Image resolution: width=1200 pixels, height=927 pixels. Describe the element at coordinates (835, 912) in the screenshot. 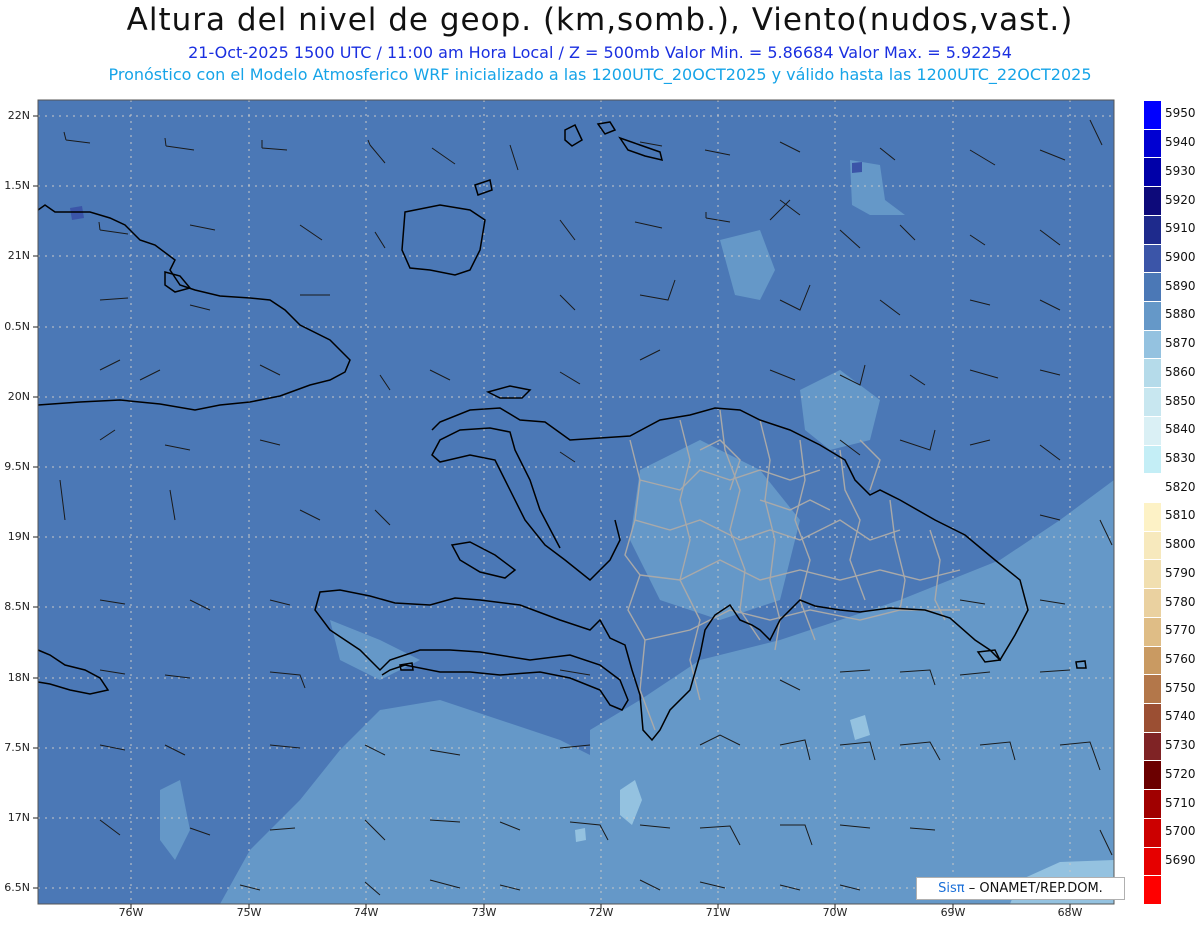

I see `lon-label: 70W` at that location.